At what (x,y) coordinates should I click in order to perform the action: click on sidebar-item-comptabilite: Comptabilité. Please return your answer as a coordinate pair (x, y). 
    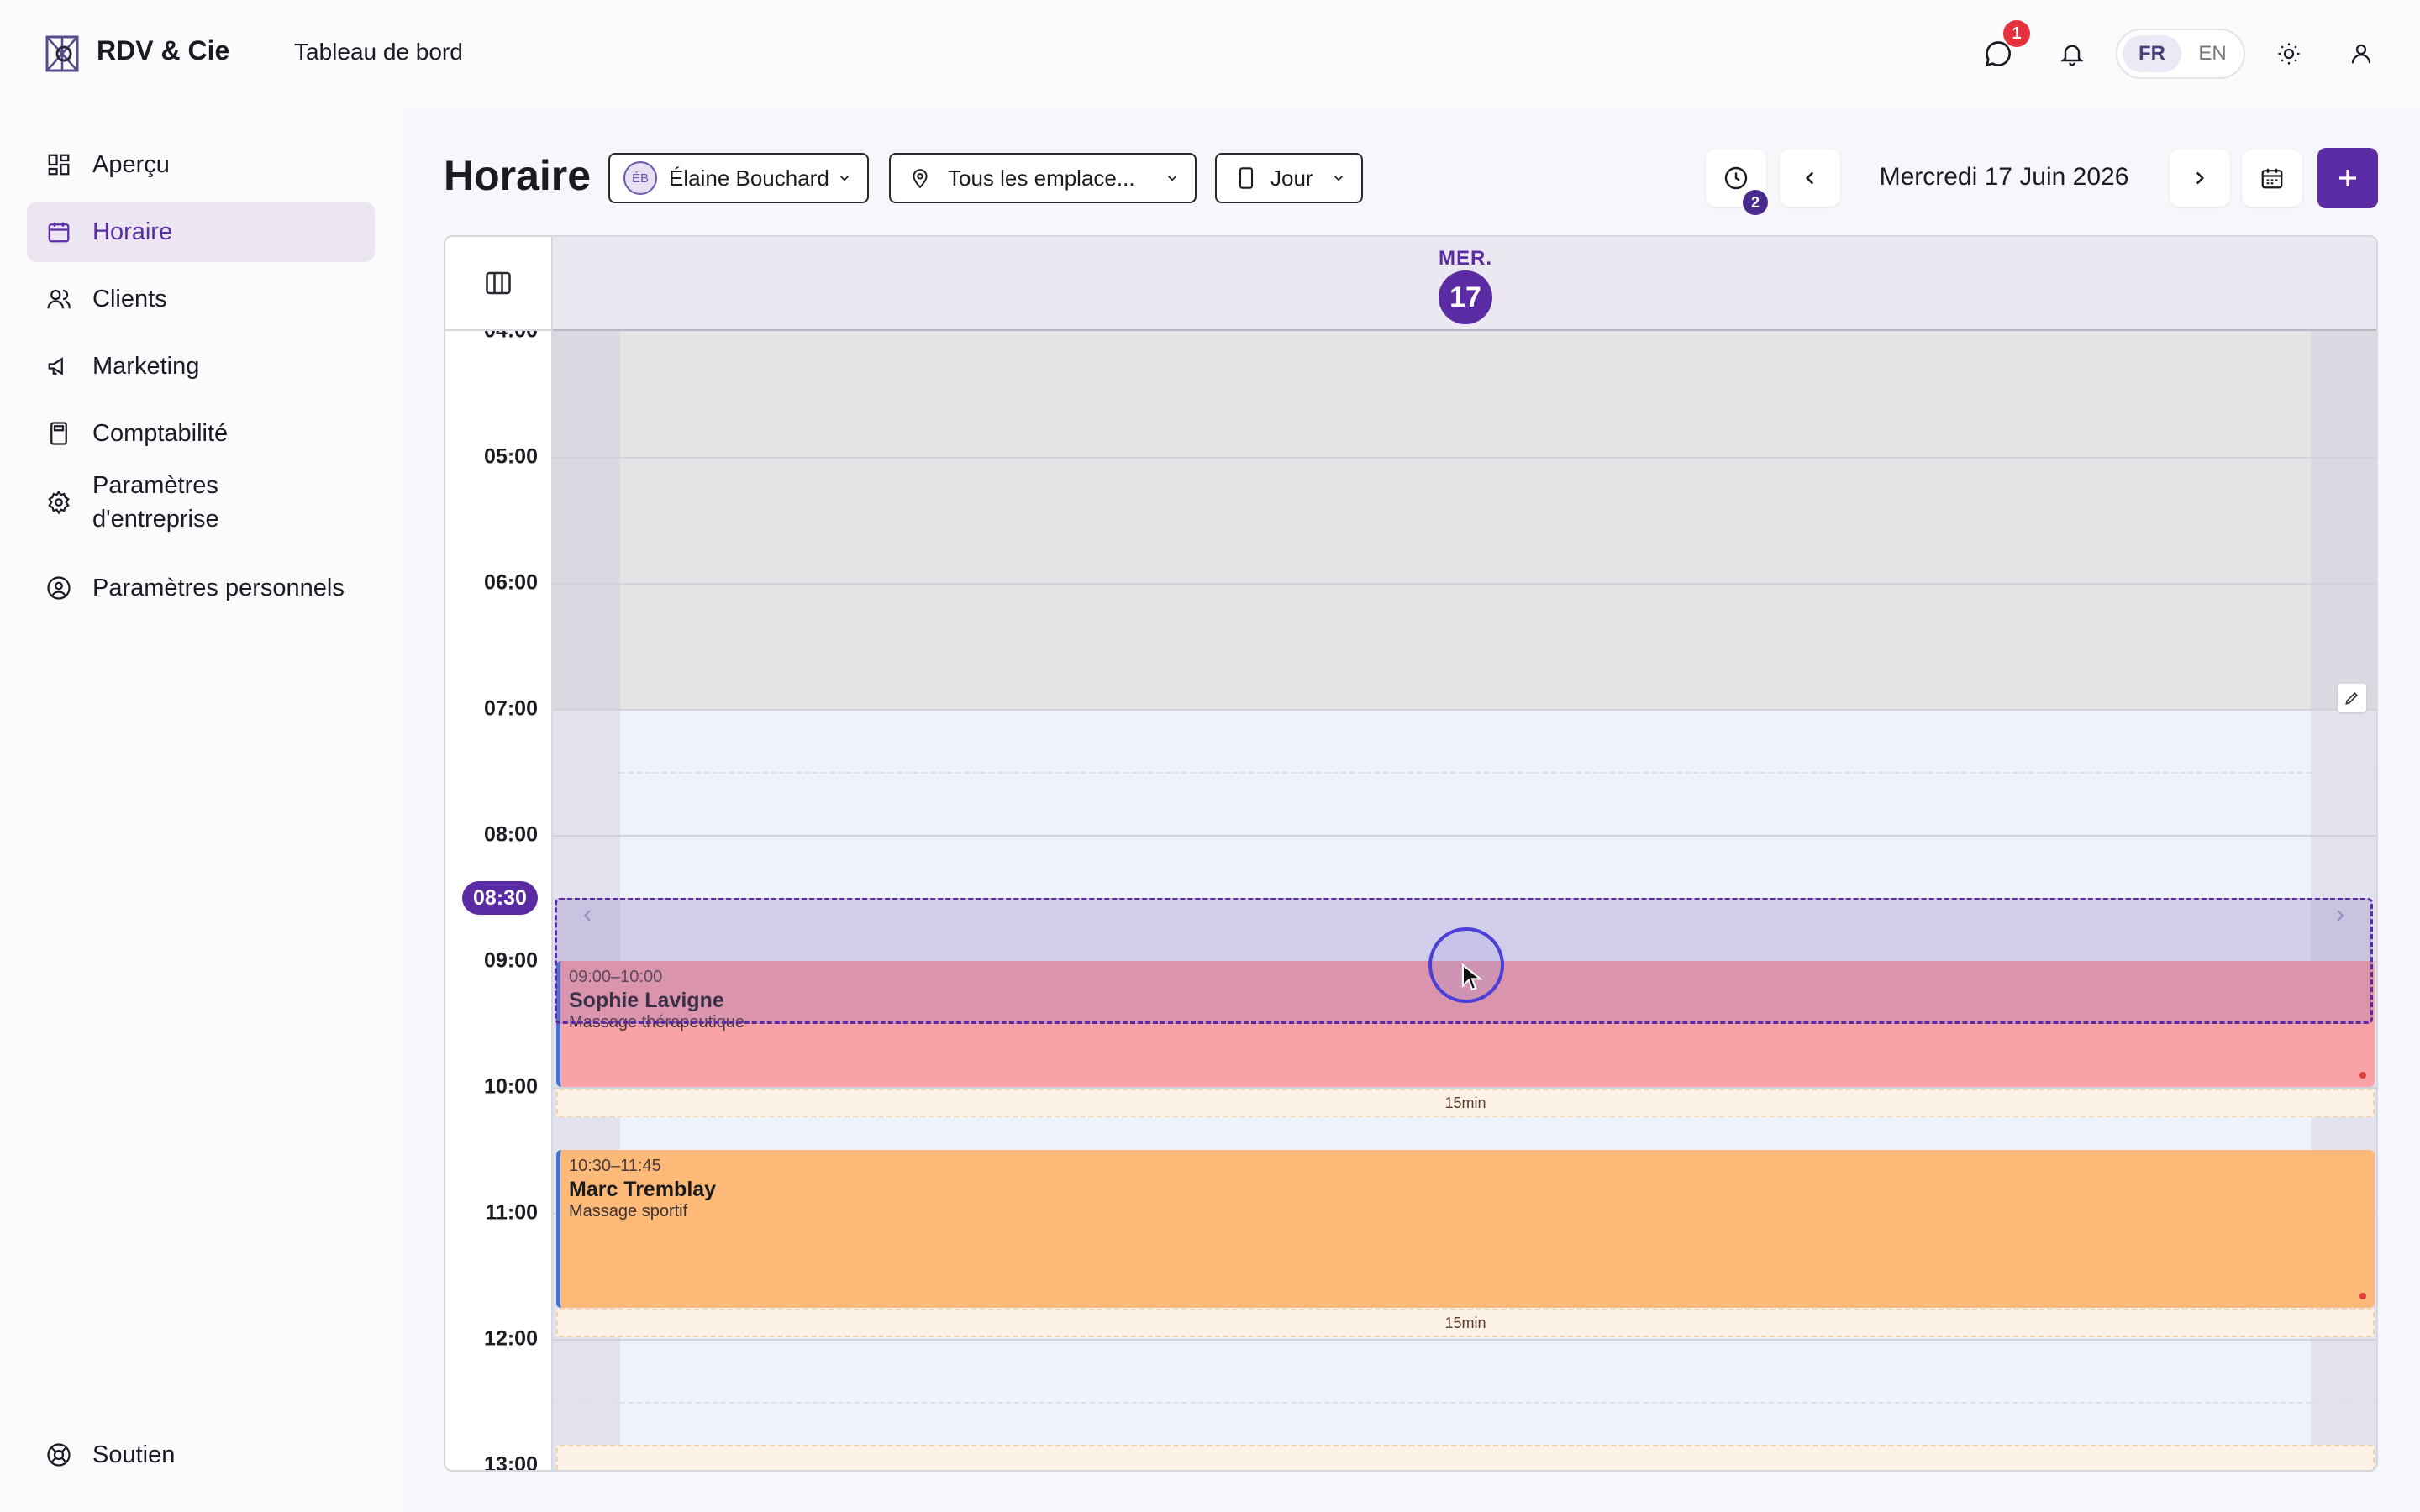
    Looking at the image, I should click on (201, 433).